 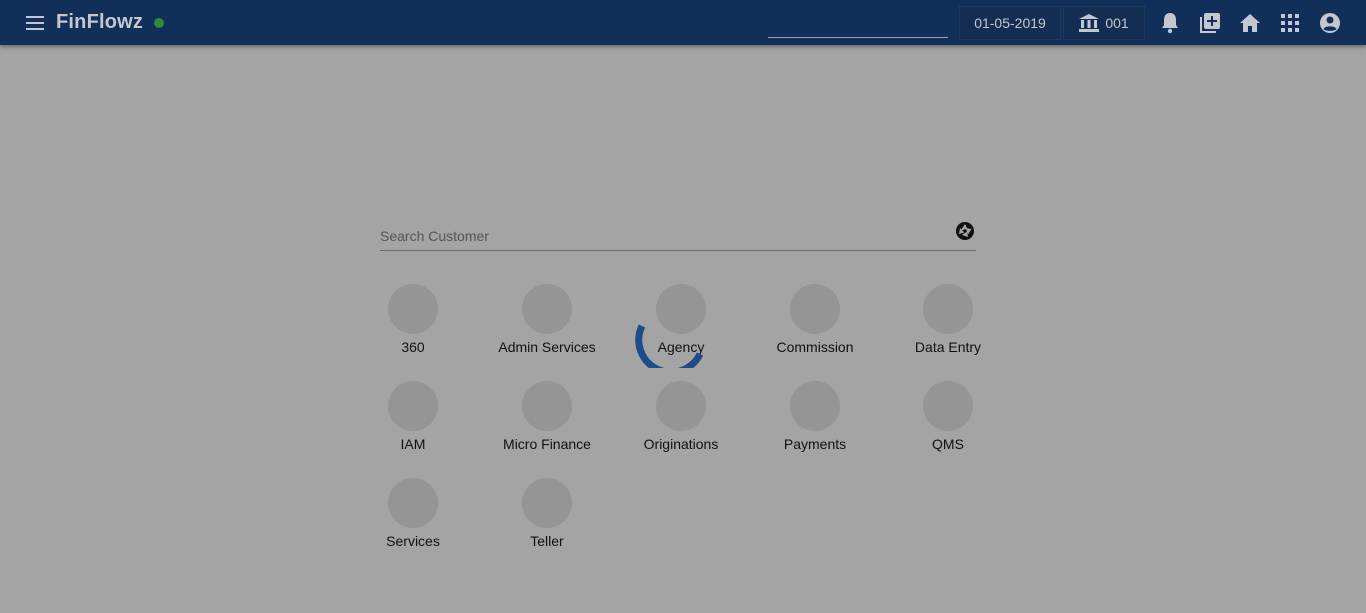 What do you see at coordinates (159, 23) in the screenshot?
I see `online-status-indicator` at bounding box center [159, 23].